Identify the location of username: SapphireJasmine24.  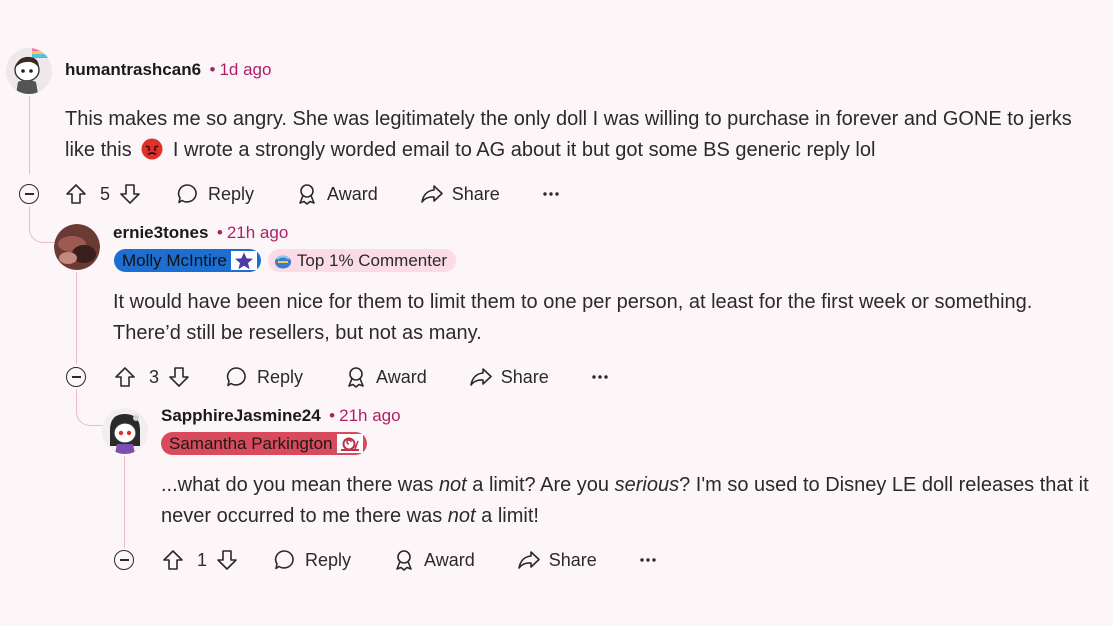
(241, 415).